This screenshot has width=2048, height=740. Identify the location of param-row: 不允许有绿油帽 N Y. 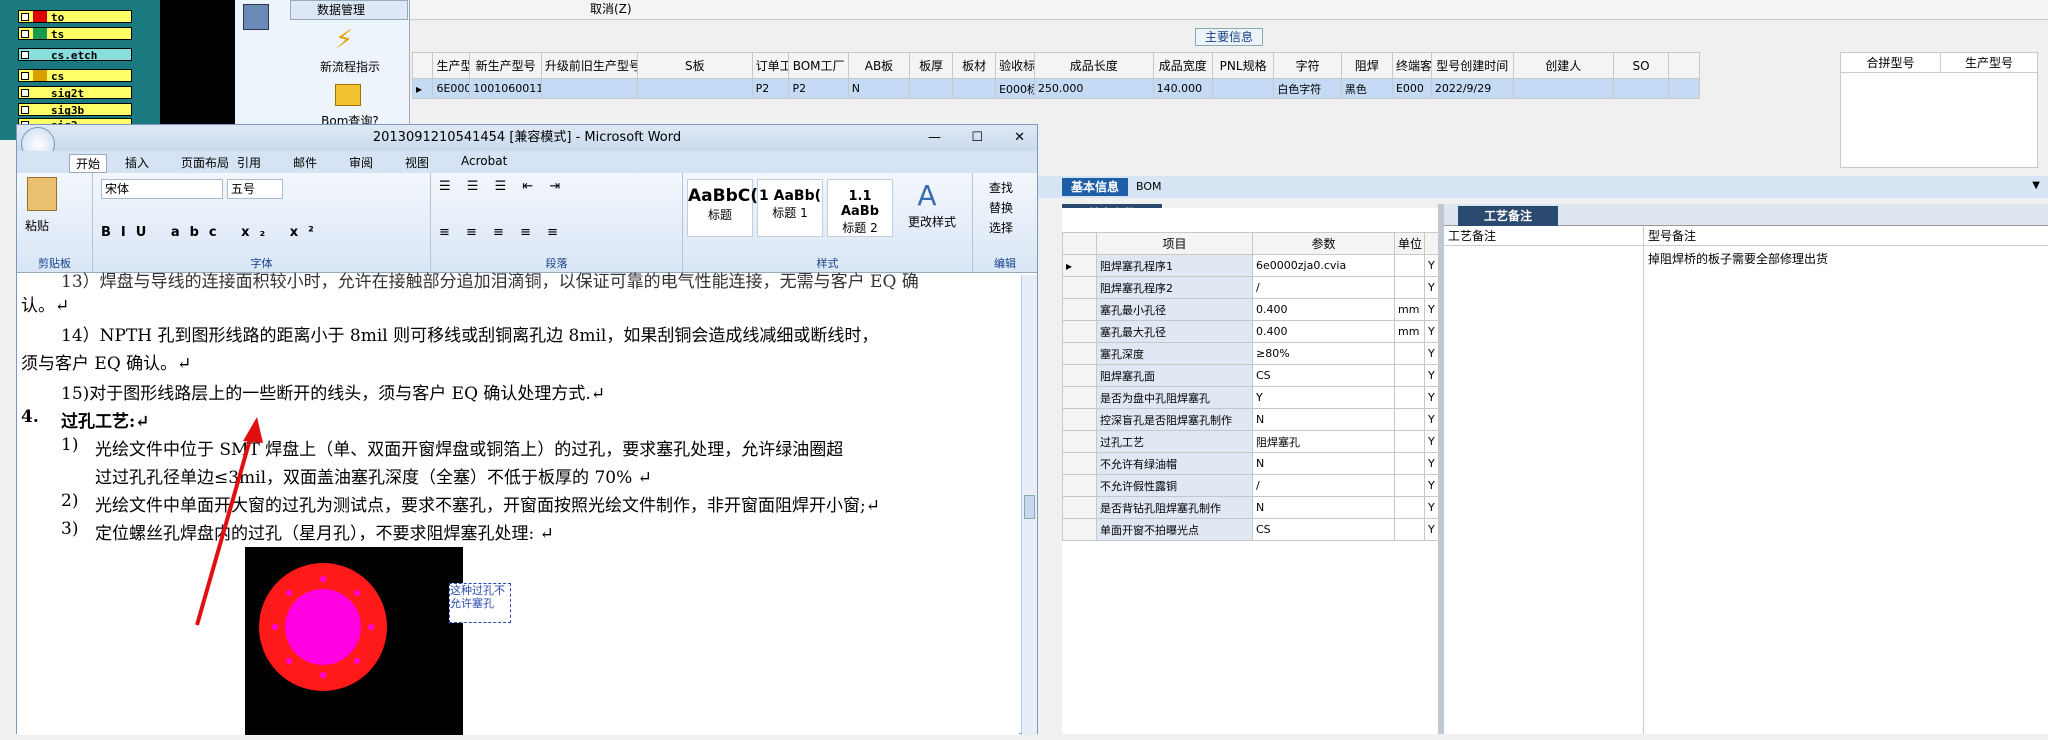
(1250, 463).